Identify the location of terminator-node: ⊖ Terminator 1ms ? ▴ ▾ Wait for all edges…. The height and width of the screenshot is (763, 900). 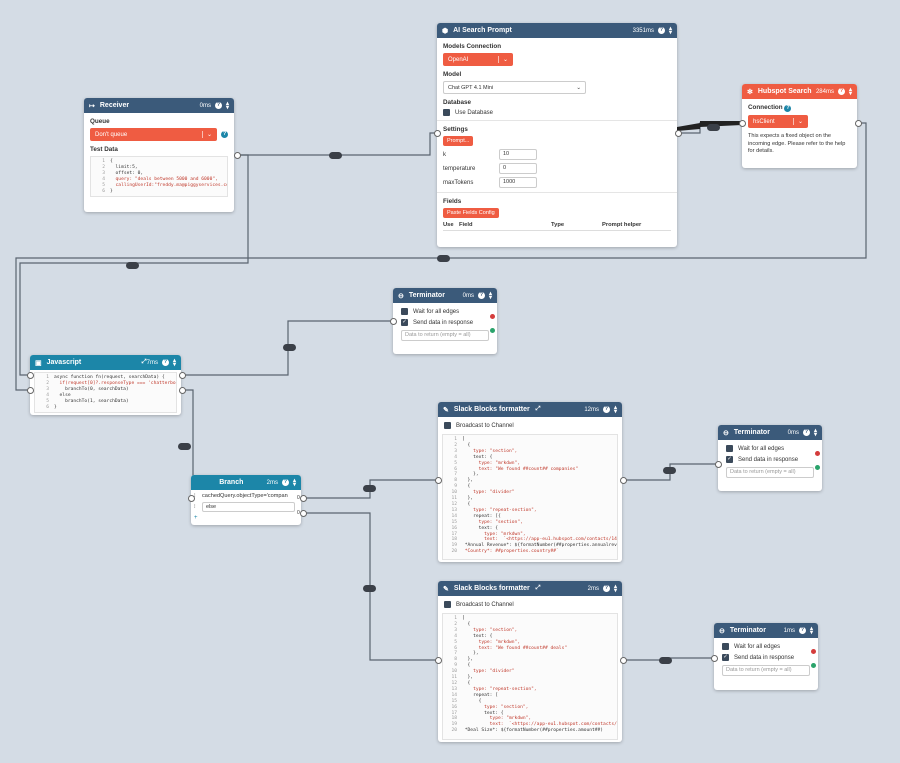
(766, 656).